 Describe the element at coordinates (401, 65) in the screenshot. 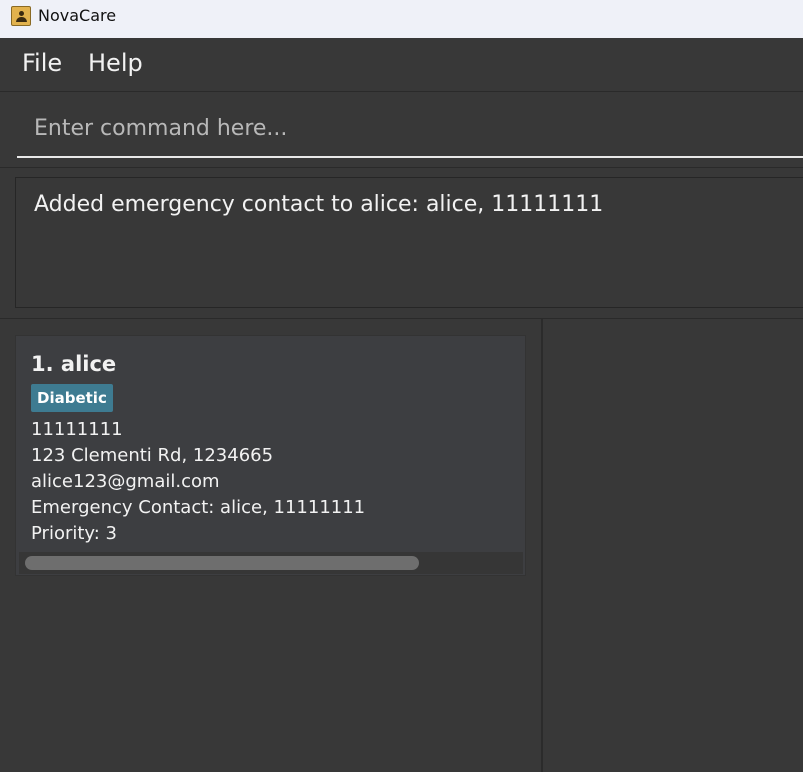

I see `menu-bar: File Help` at that location.